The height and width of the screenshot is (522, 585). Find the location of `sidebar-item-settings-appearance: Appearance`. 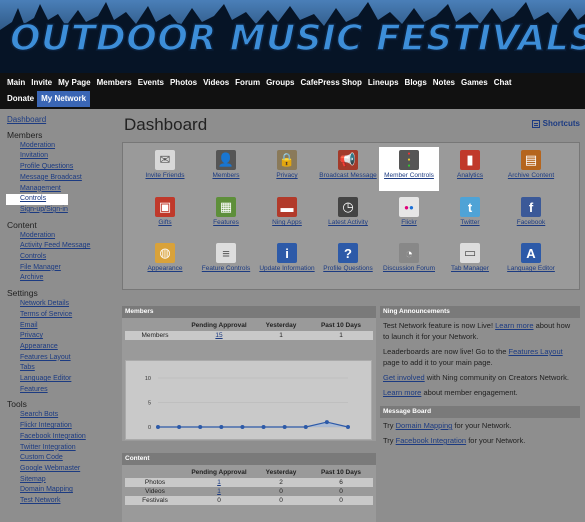

sidebar-item-settings-appearance: Appearance is located at coordinates (59, 347).